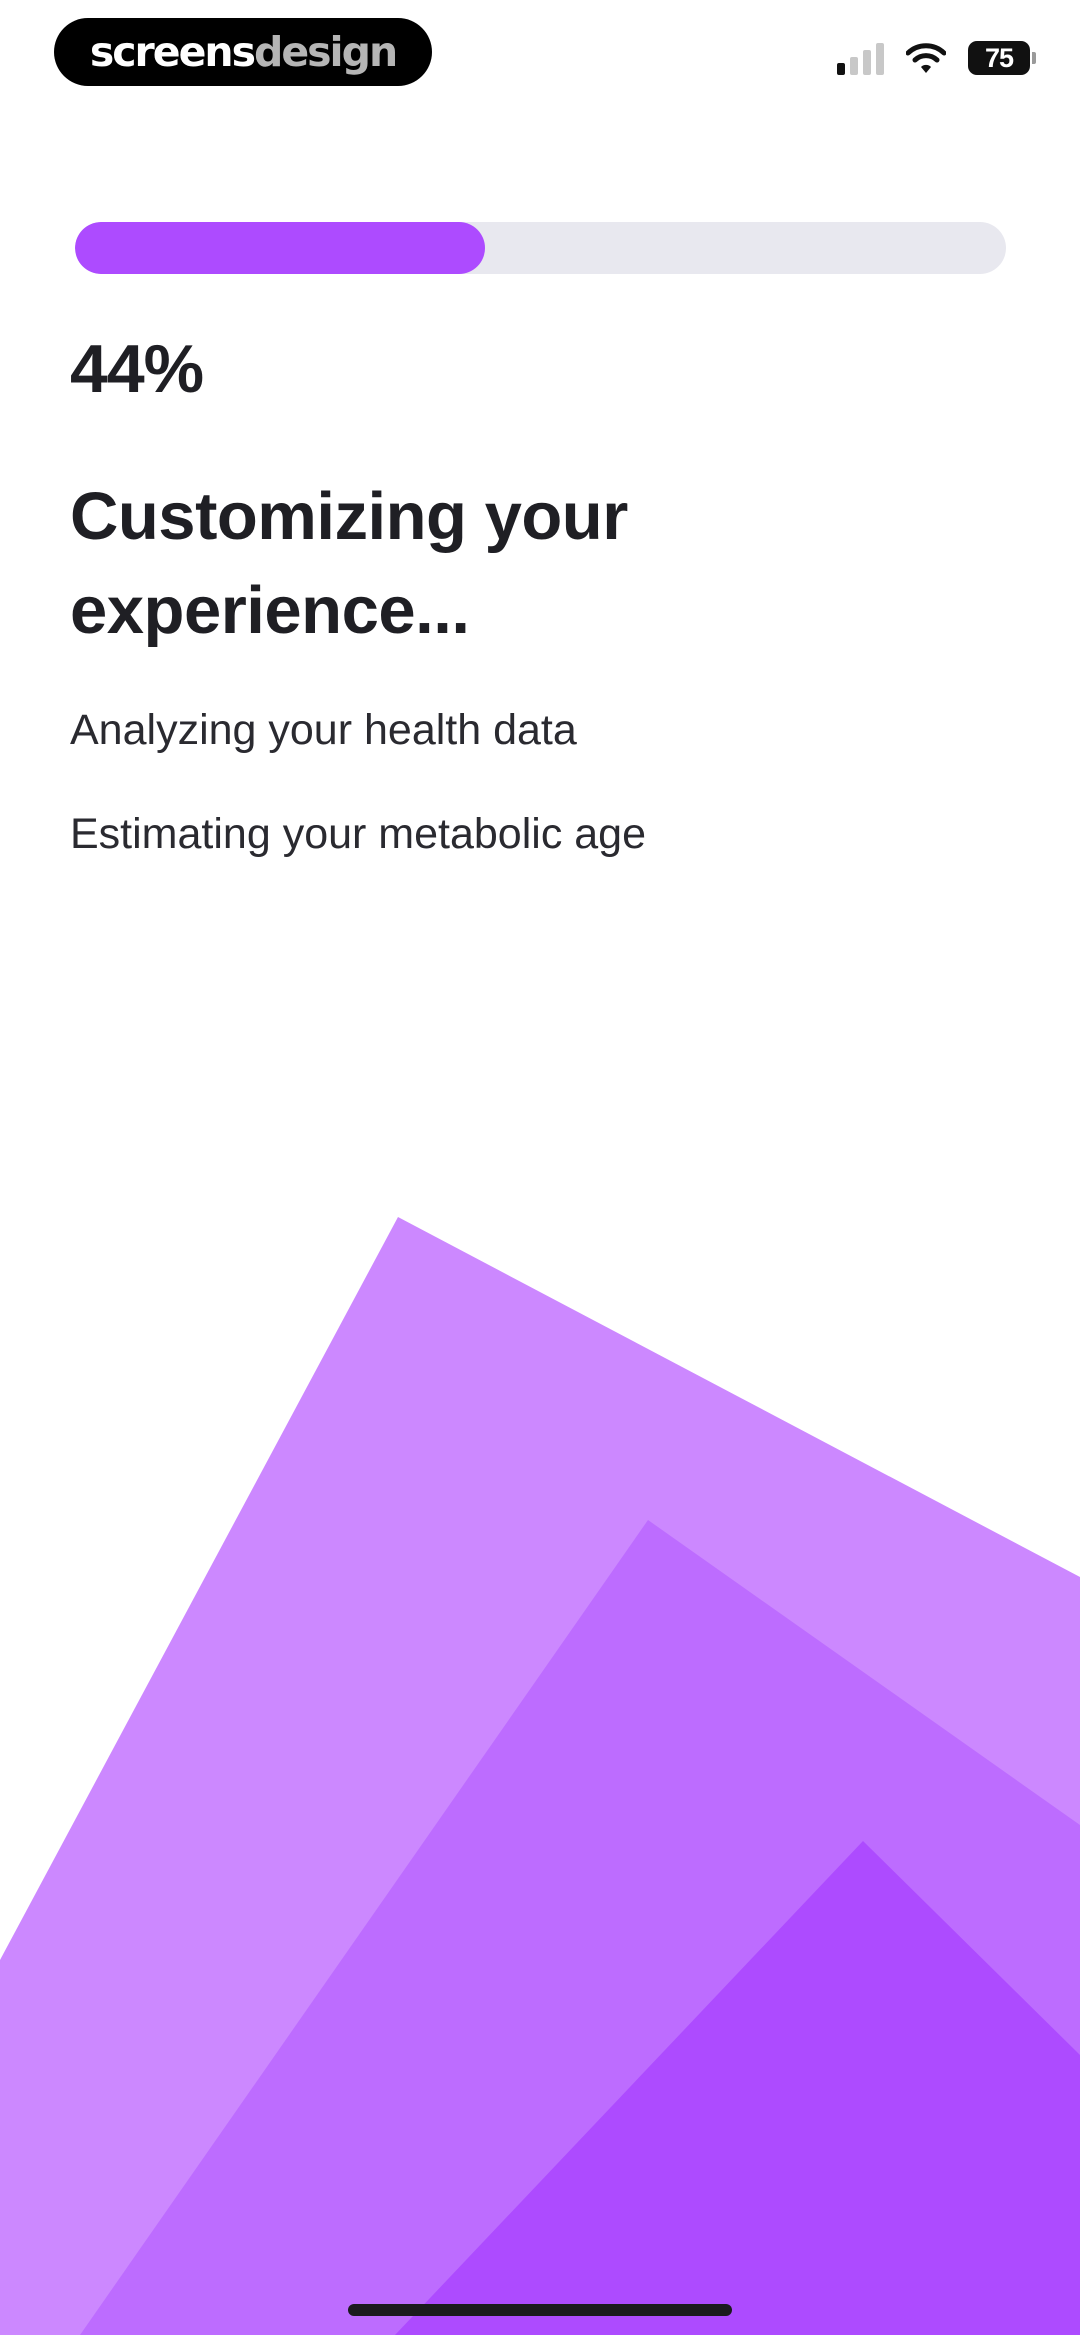 The image size is (1080, 2335). What do you see at coordinates (323, 730) in the screenshot?
I see `status-step: Analyzing your health data` at bounding box center [323, 730].